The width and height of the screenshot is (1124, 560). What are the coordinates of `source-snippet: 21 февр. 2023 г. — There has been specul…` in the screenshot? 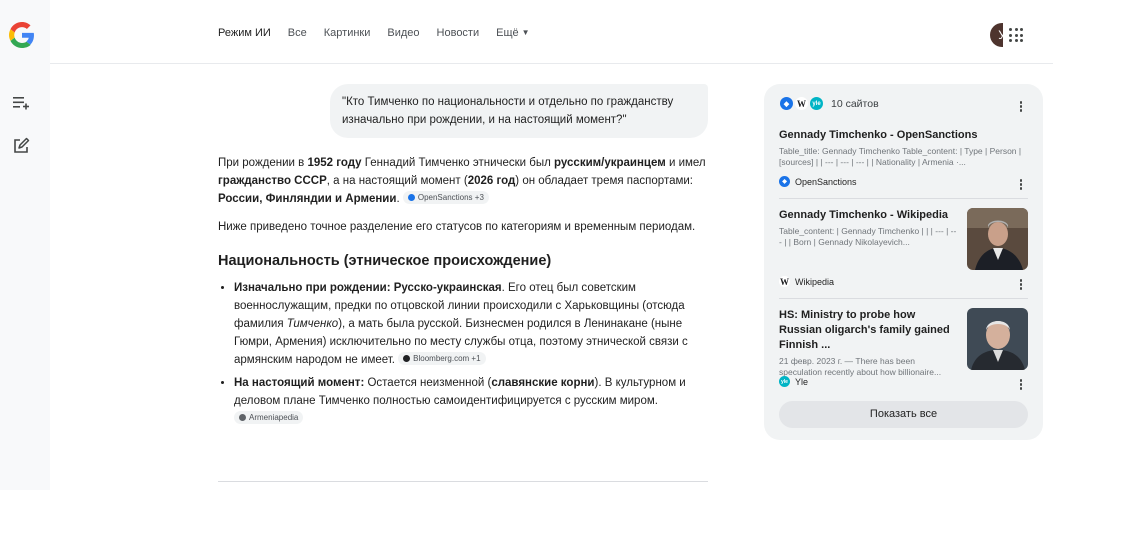 It's located at (860, 366).